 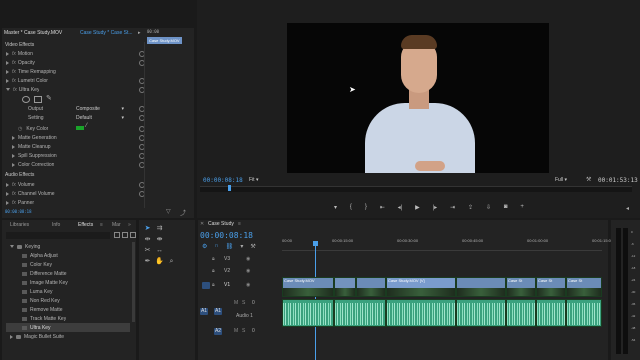 What do you see at coordinates (129, 225) in the screenshot?
I see `more-tabs-icon: »` at bounding box center [129, 225].